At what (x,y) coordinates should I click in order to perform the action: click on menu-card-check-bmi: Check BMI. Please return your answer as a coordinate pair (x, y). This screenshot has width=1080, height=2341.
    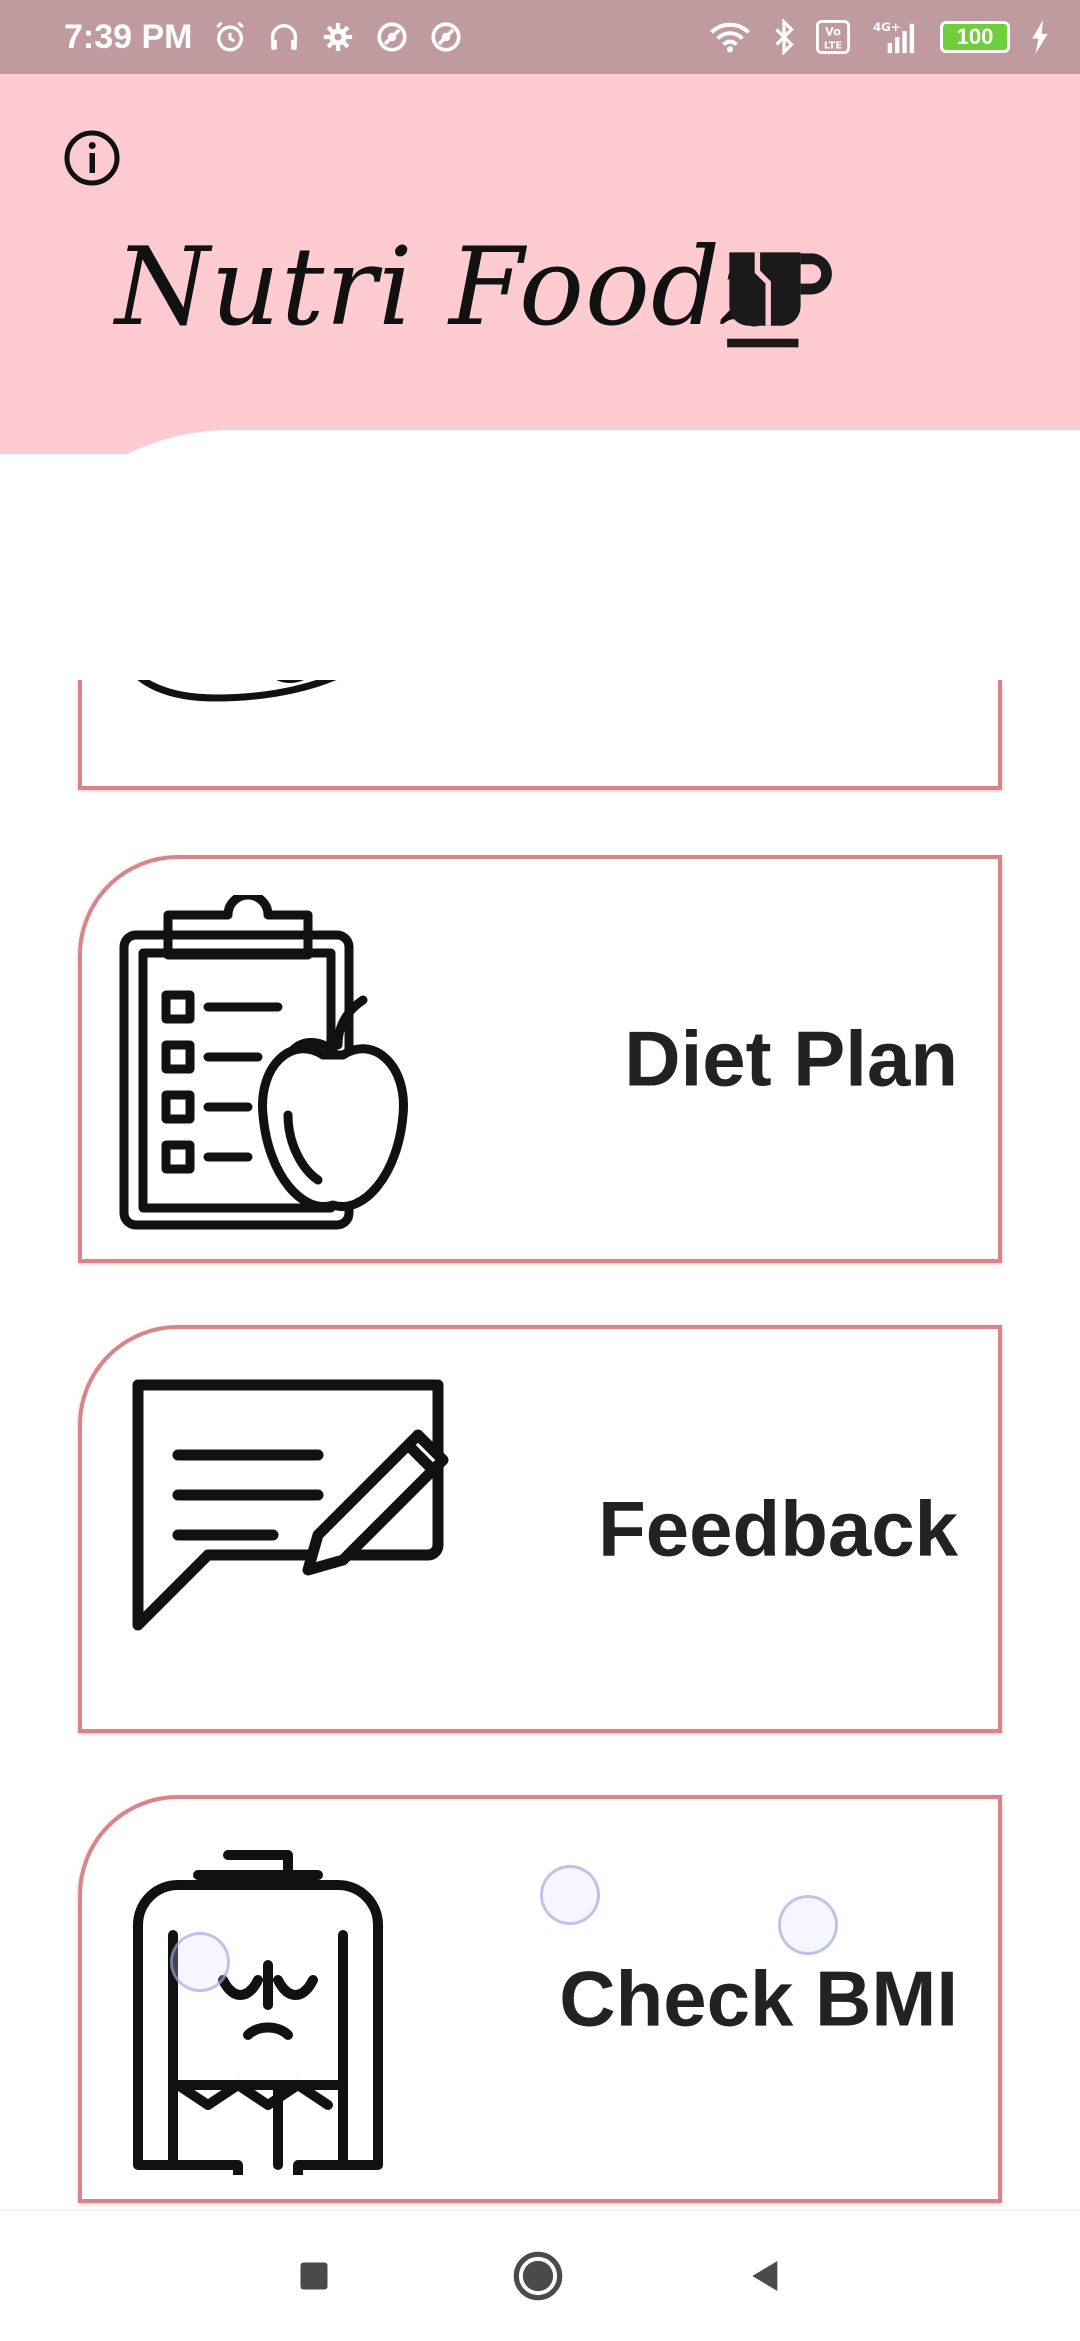
    Looking at the image, I should click on (540, 1999).